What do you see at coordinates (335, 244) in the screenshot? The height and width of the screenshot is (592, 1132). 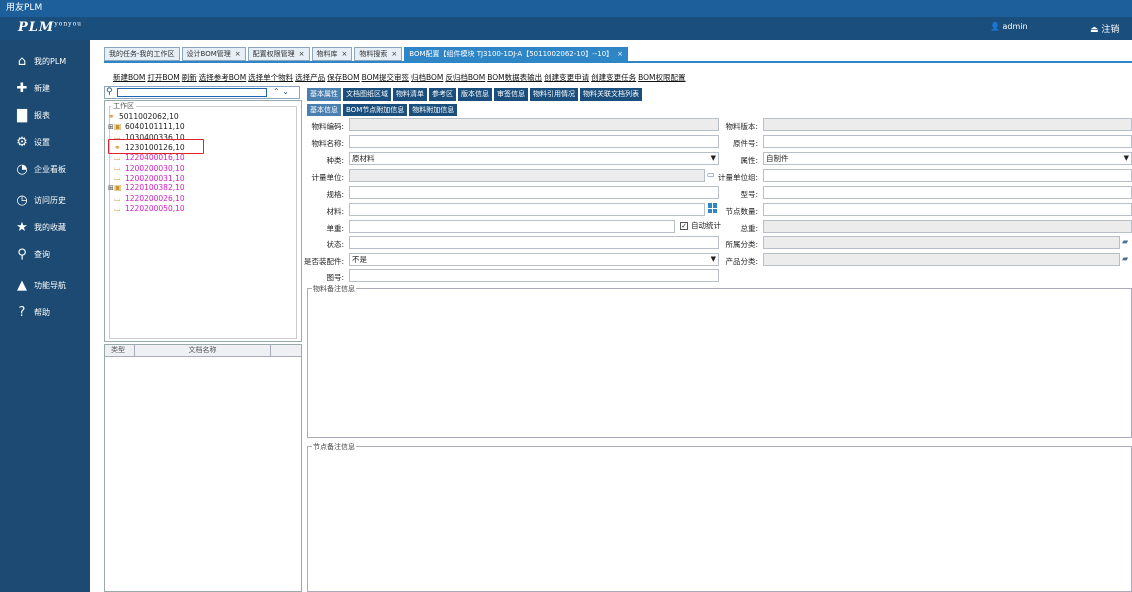 I see `status-label: 状态:` at bounding box center [335, 244].